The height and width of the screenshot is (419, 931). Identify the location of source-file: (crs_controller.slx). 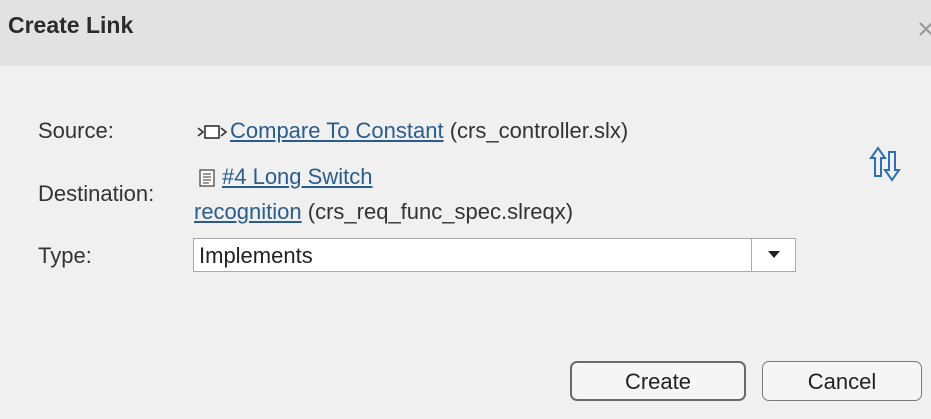
(539, 130).